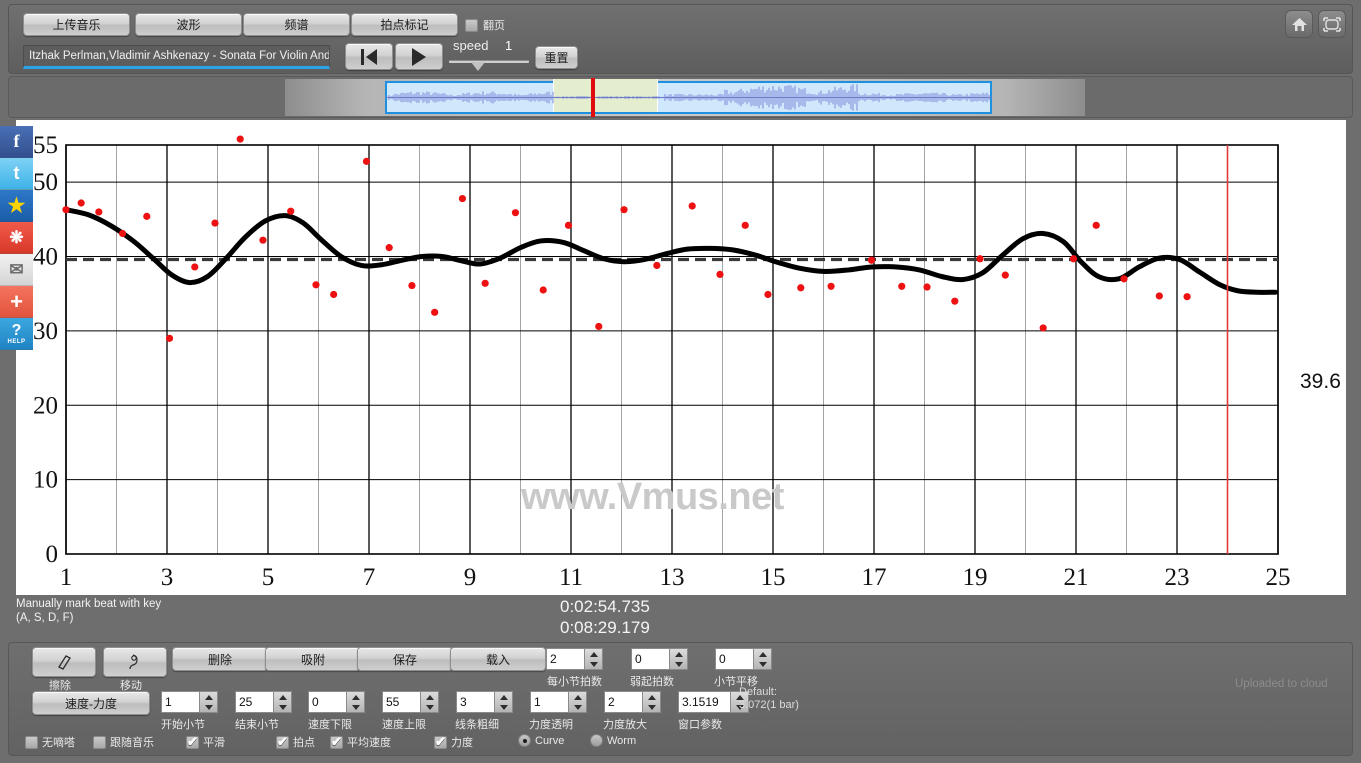 Image resolution: width=1361 pixels, height=763 pixels. Describe the element at coordinates (295, 742) in the screenshot. I see `beats-checkbox-wrap: 拍点` at that location.